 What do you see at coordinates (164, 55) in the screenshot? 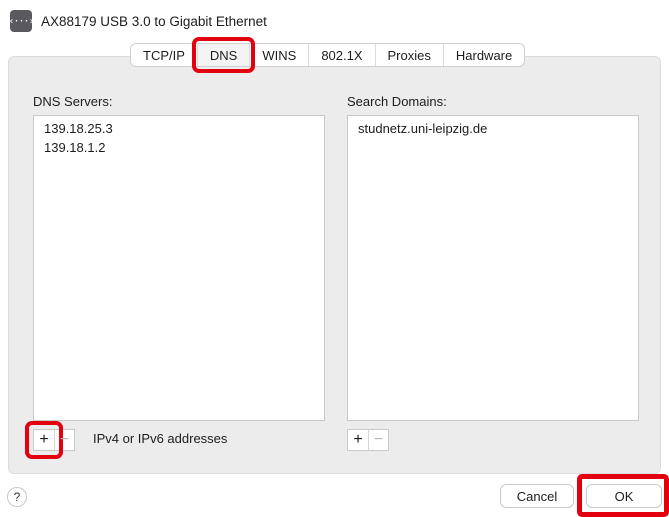
I see `tab-tcpip: TCP/IP` at bounding box center [164, 55].